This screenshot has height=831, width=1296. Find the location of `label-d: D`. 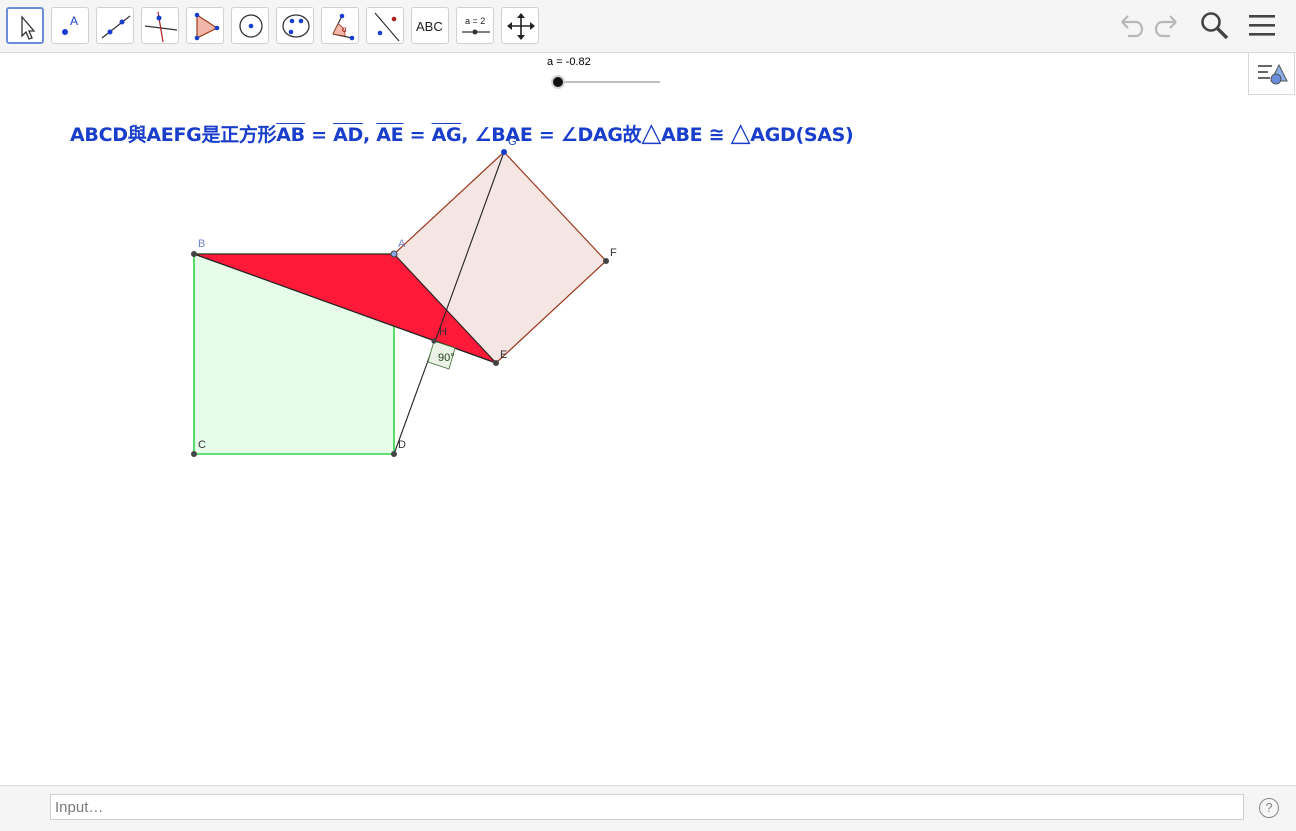

label-d: D is located at coordinates (402, 445).